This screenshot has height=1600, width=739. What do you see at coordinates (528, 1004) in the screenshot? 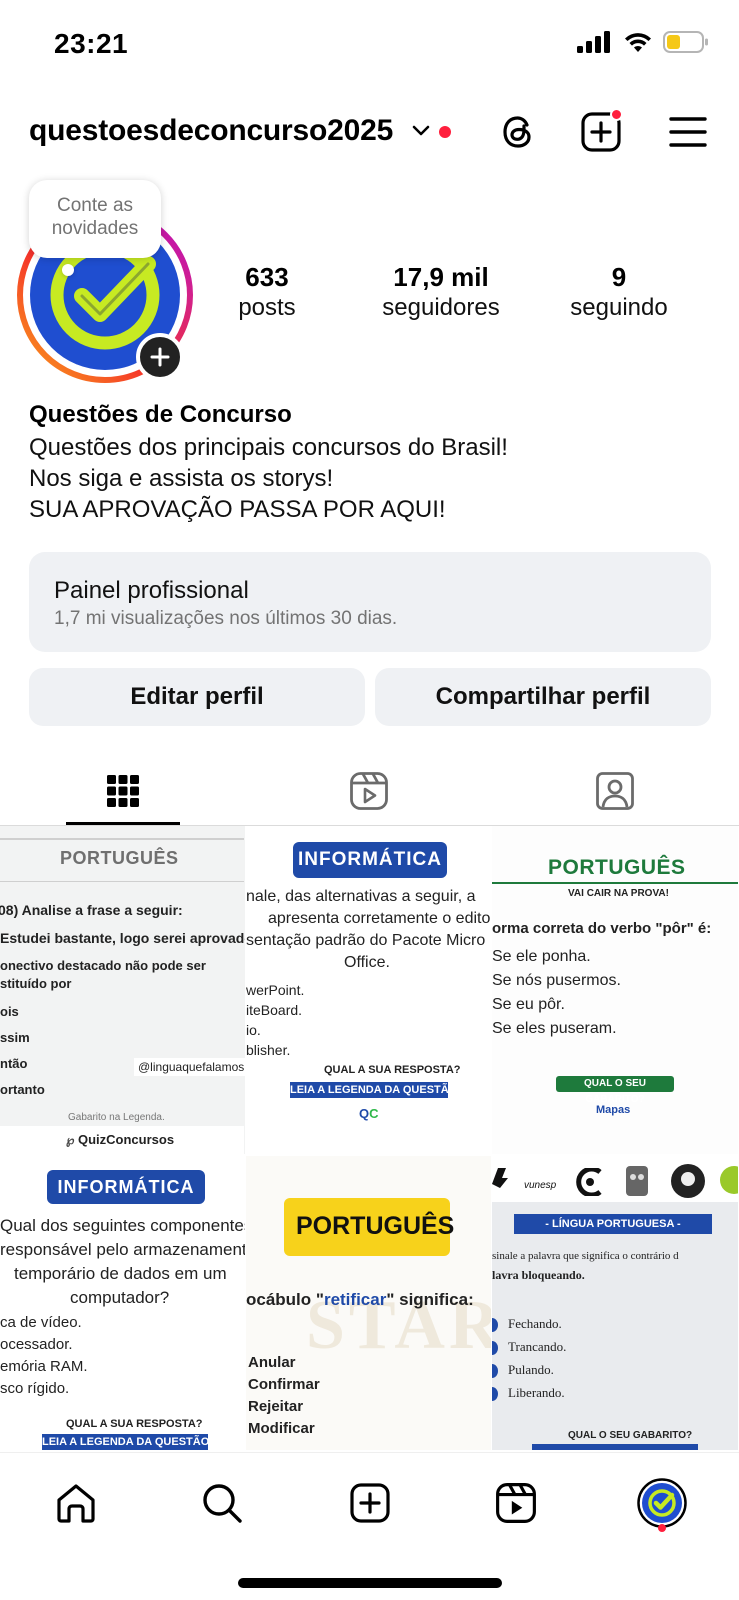
I see `post-text: Se eu pôr.` at bounding box center [528, 1004].